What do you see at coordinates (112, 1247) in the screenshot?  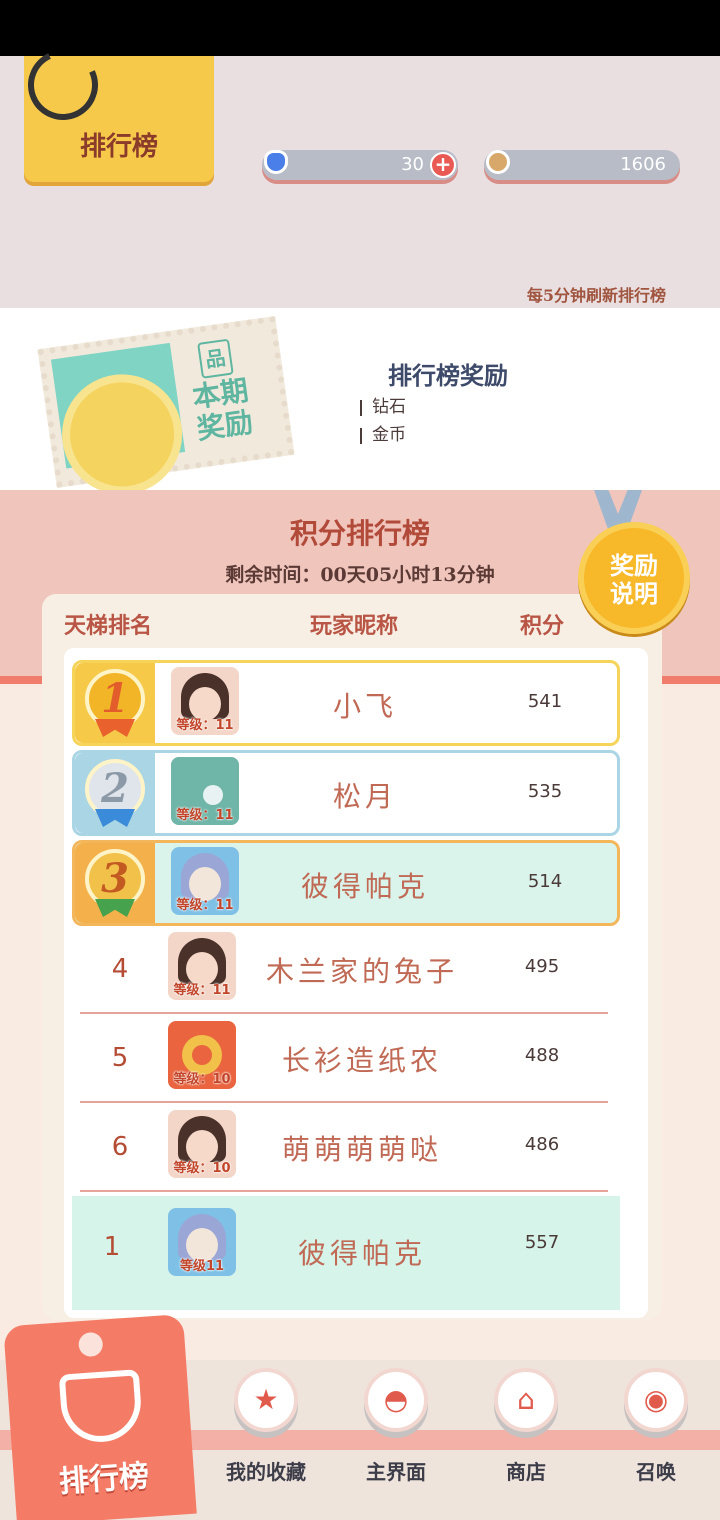 I see `my-rank-number: 1` at bounding box center [112, 1247].